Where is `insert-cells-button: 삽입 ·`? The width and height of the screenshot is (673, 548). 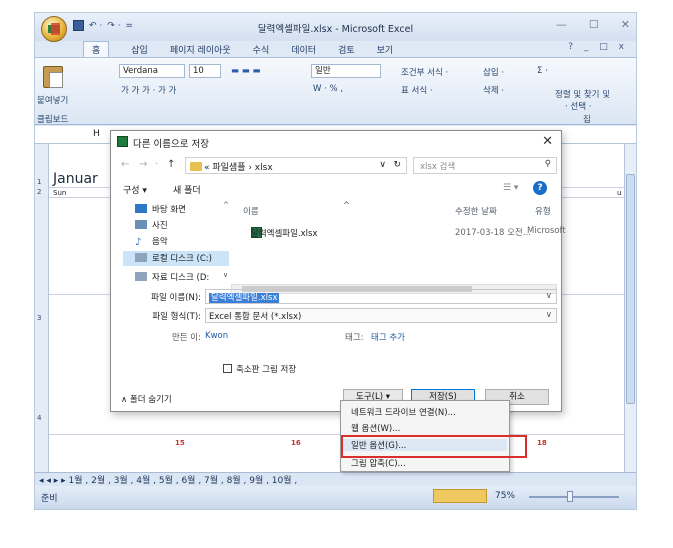
insert-cells-button: 삽입 · is located at coordinates (493, 72).